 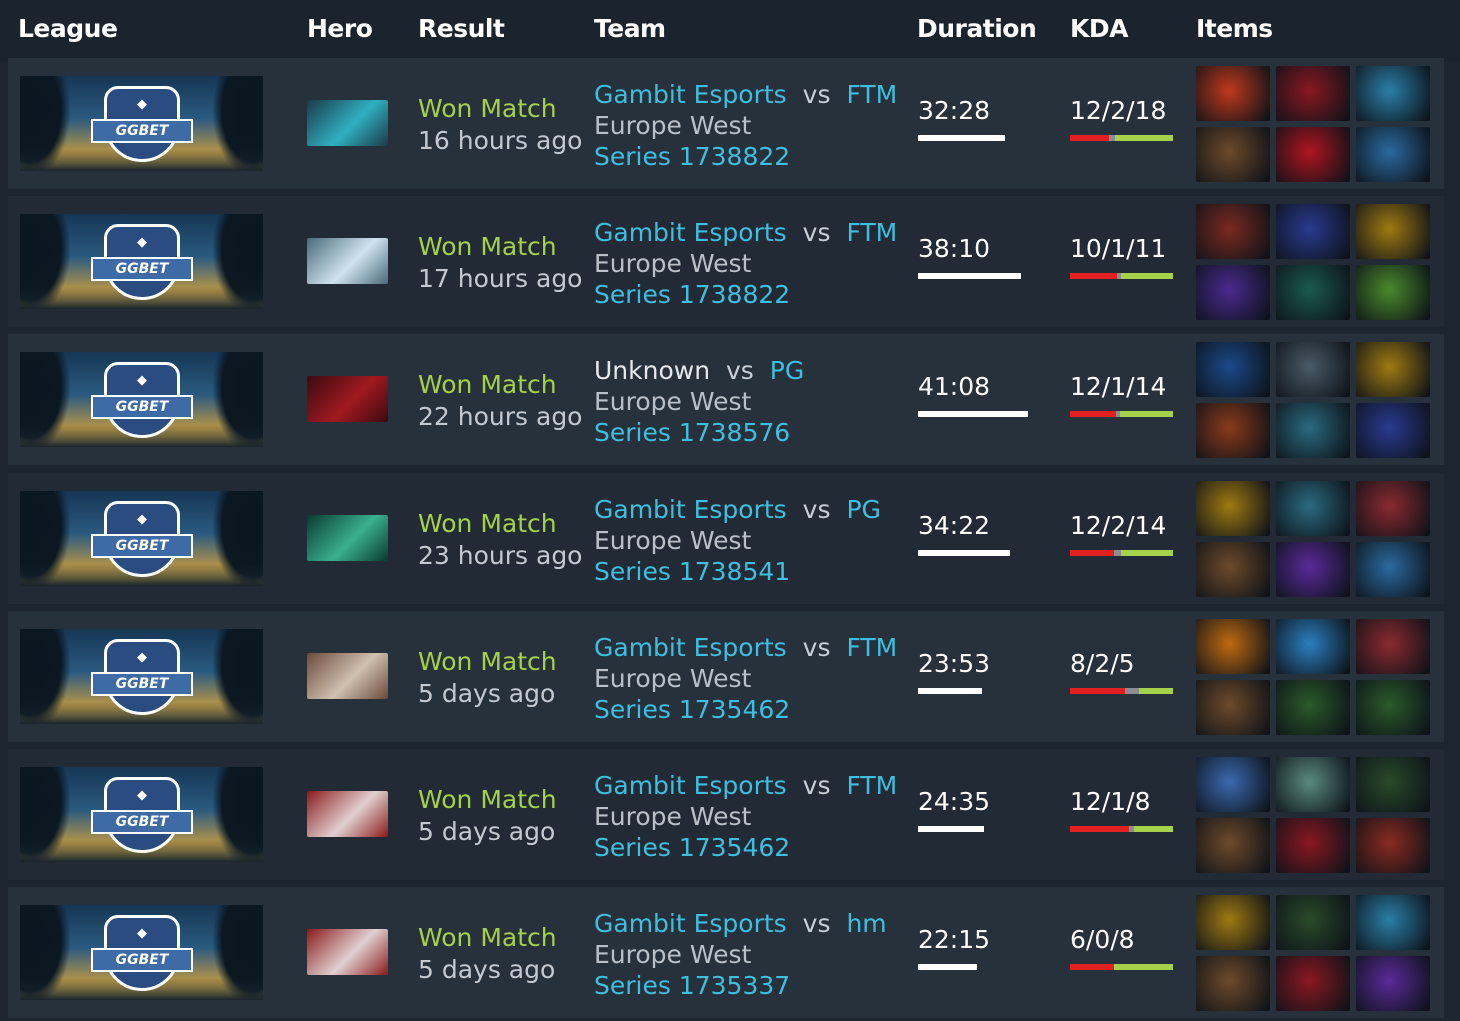 I want to click on kda-deaths-segment, so click(x=1118, y=552).